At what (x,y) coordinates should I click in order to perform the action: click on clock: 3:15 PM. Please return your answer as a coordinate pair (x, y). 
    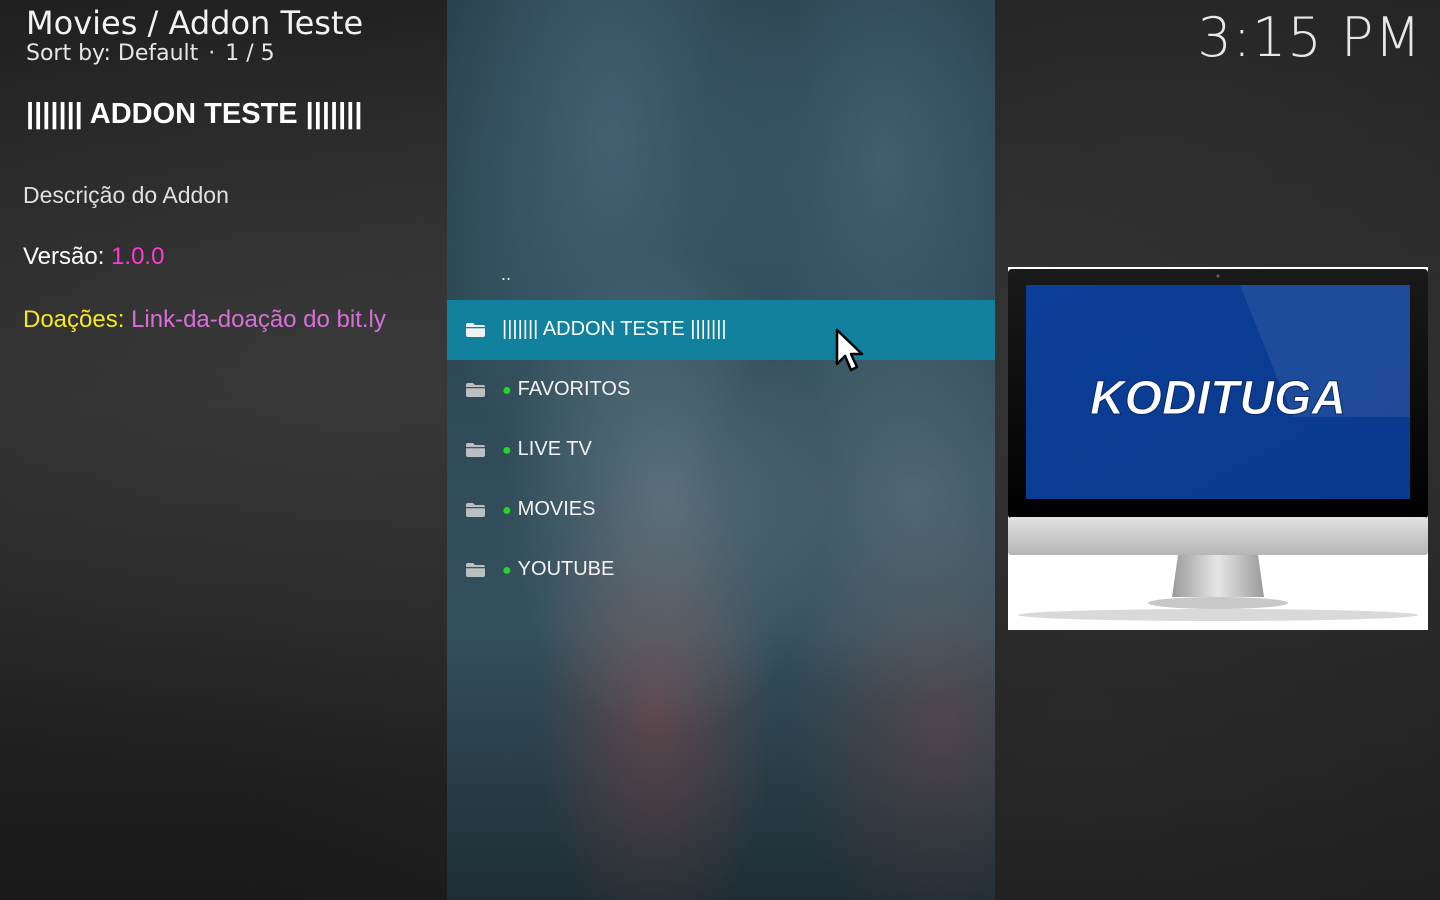
    Looking at the image, I should click on (1309, 37).